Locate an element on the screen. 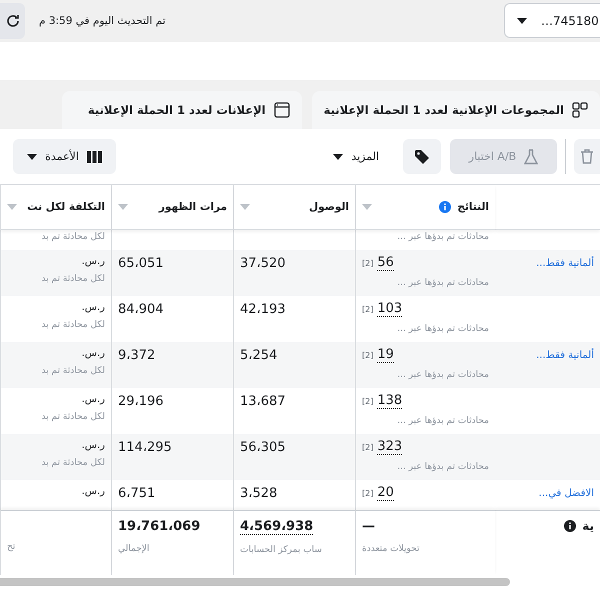  reach-value: 5،254 is located at coordinates (259, 356).